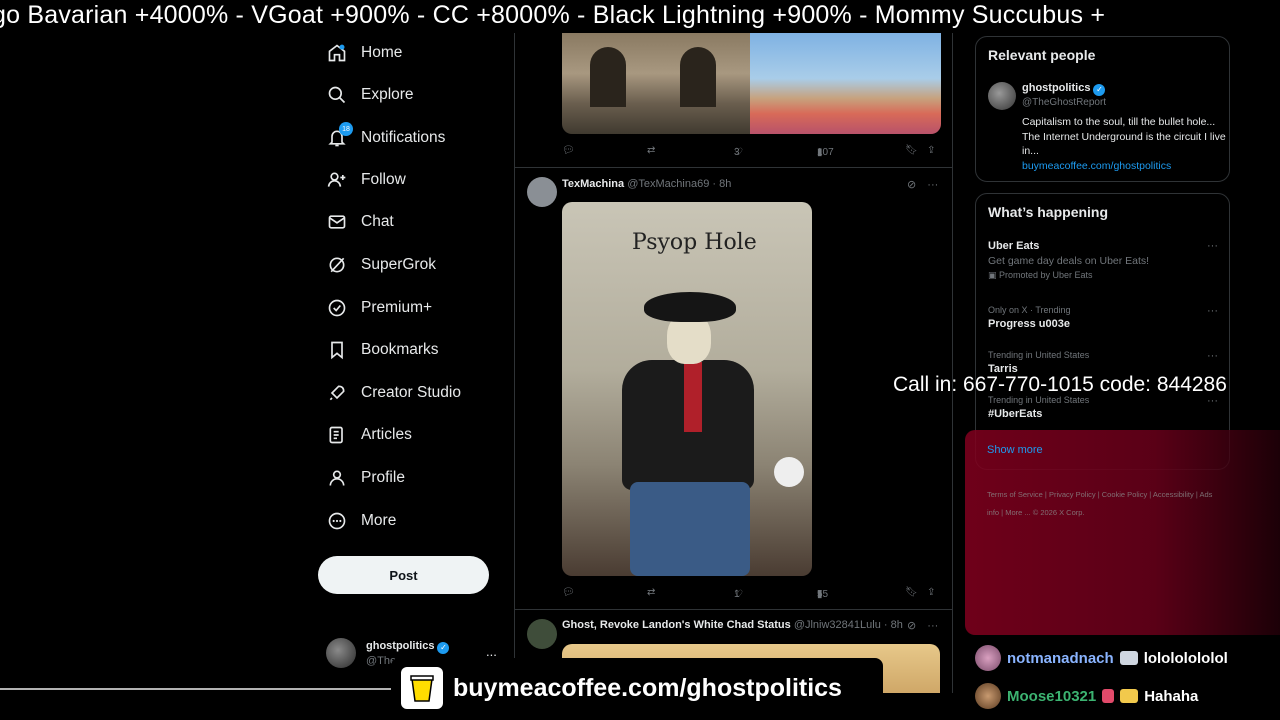 This screenshot has width=1280, height=720. Describe the element at coordinates (337, 350) in the screenshot. I see `bookmark-icon` at that location.